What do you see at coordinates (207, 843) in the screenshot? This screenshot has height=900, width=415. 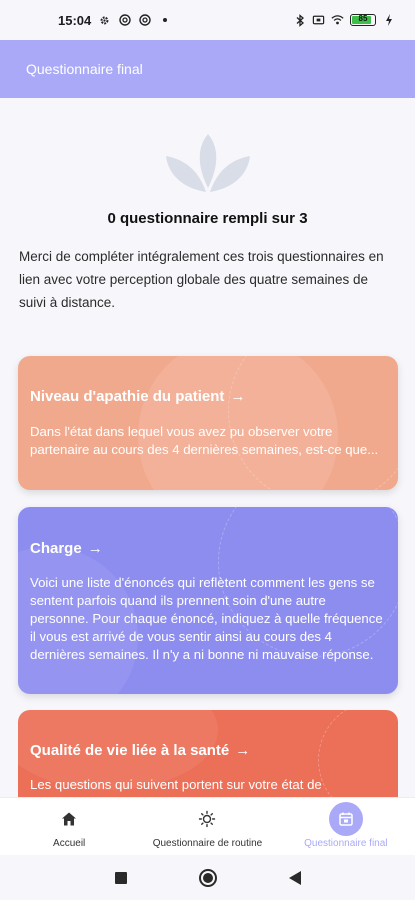 I see `nav-label: Questionnaire de routine` at bounding box center [207, 843].